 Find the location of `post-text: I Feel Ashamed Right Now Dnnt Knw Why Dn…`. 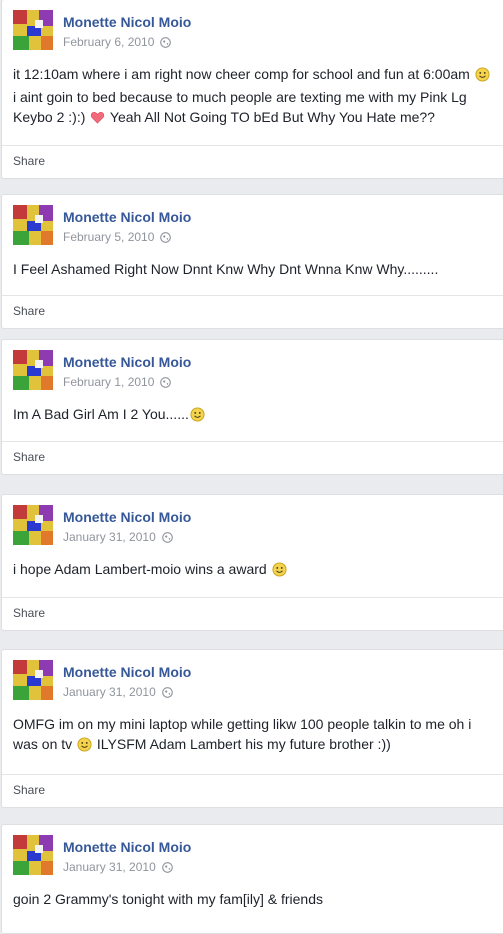

post-text: I Feel Ashamed Right Now Dnnt Knw Why Dn… is located at coordinates (226, 269).